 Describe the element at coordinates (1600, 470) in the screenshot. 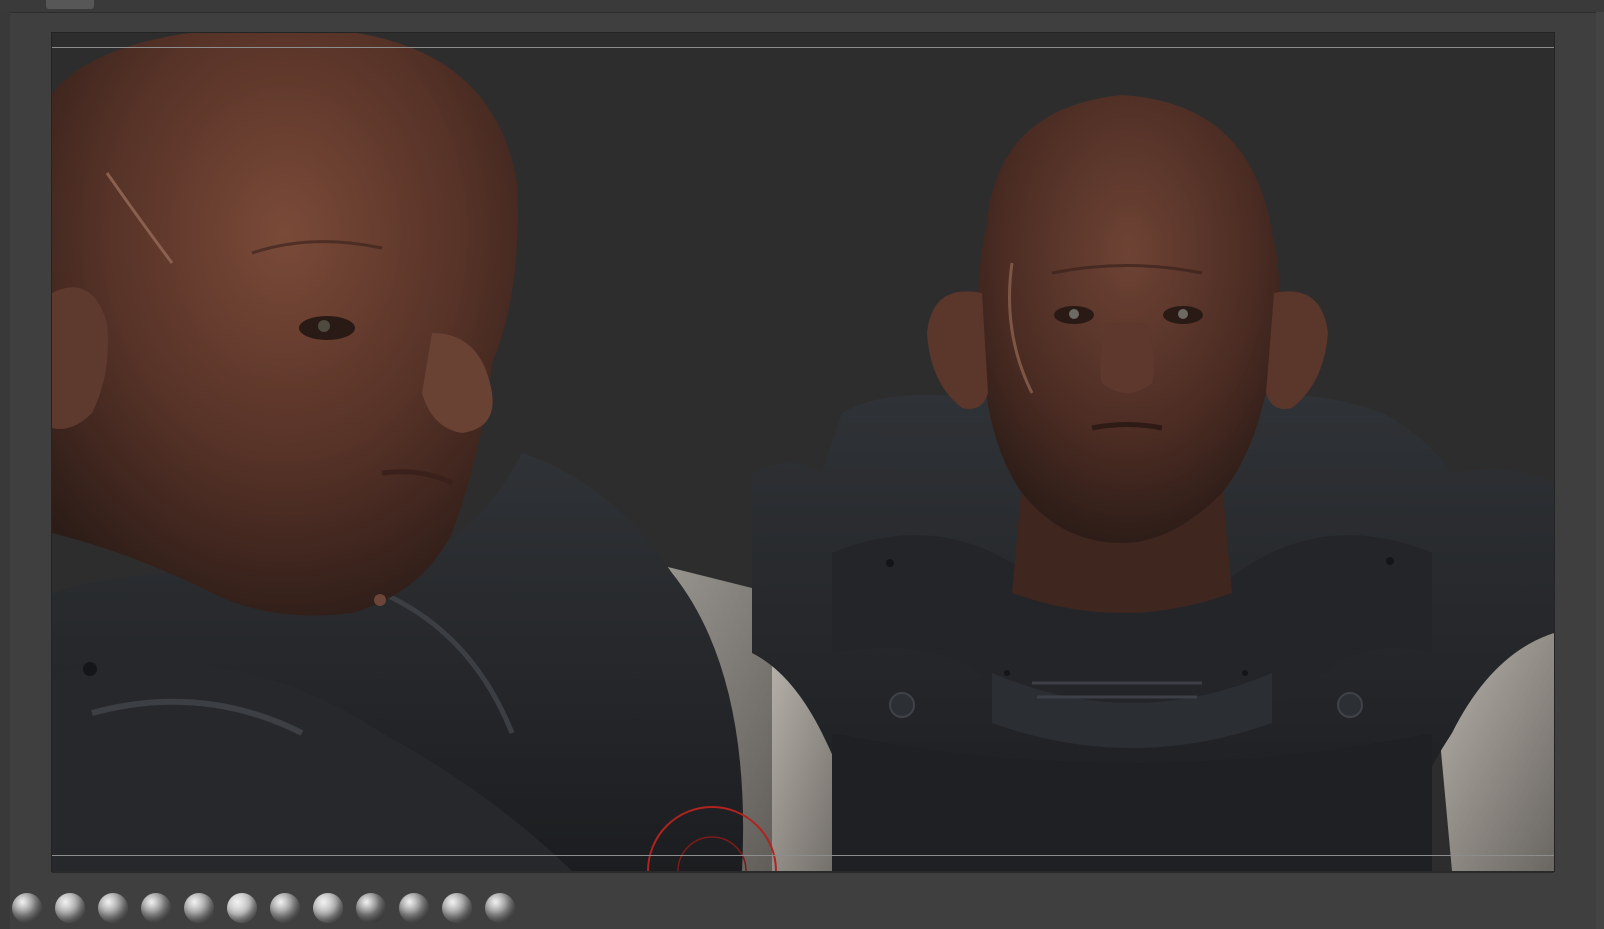

I see `right-shelf` at that location.